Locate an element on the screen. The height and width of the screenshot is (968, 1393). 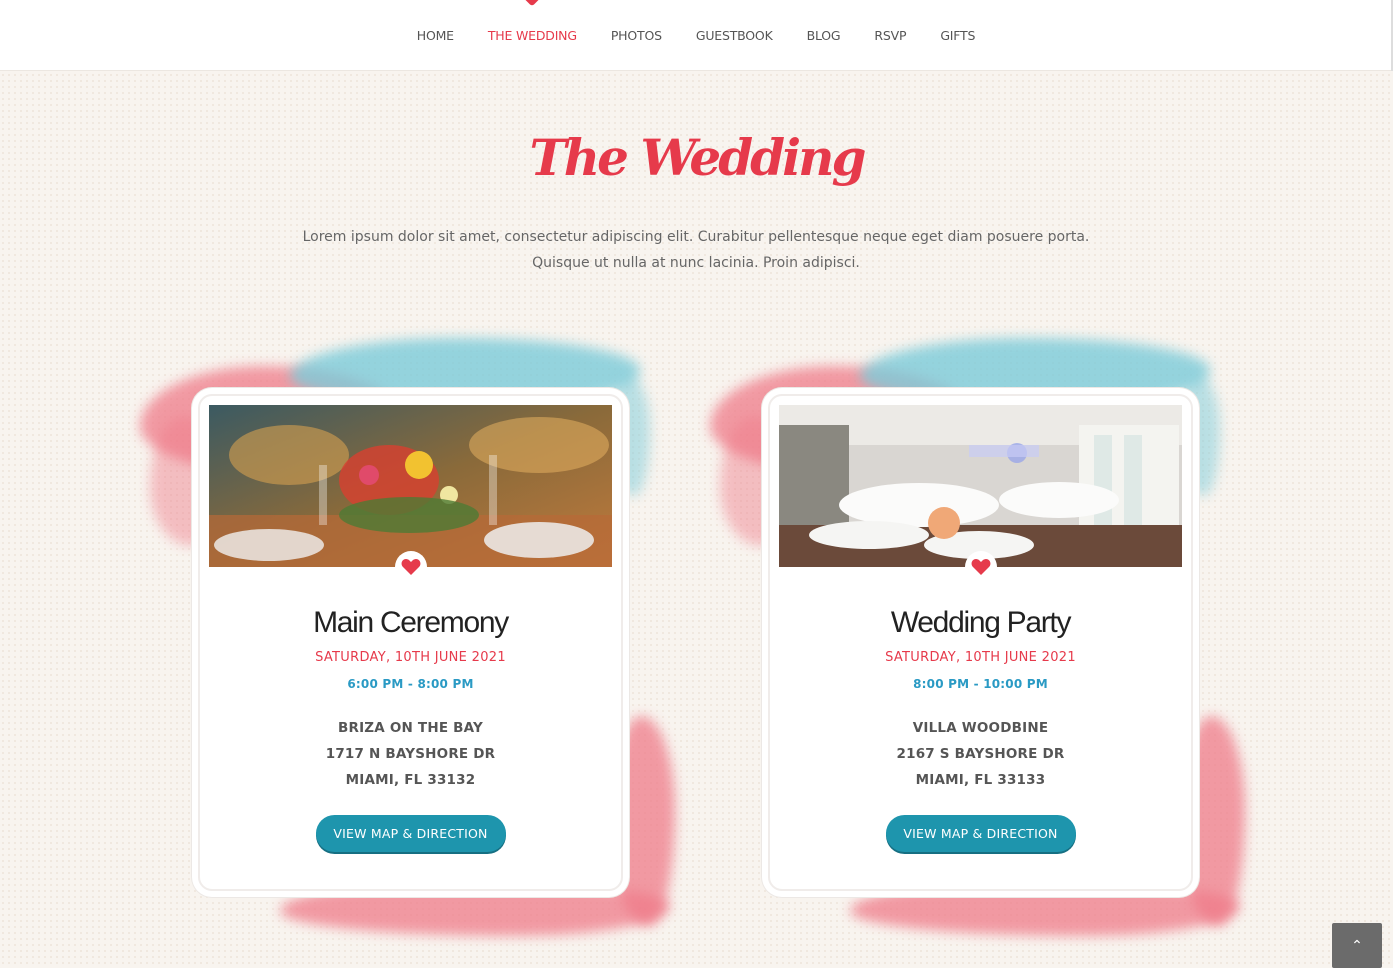
nav-item-label: GUESTBOOK is located at coordinates (734, 35).